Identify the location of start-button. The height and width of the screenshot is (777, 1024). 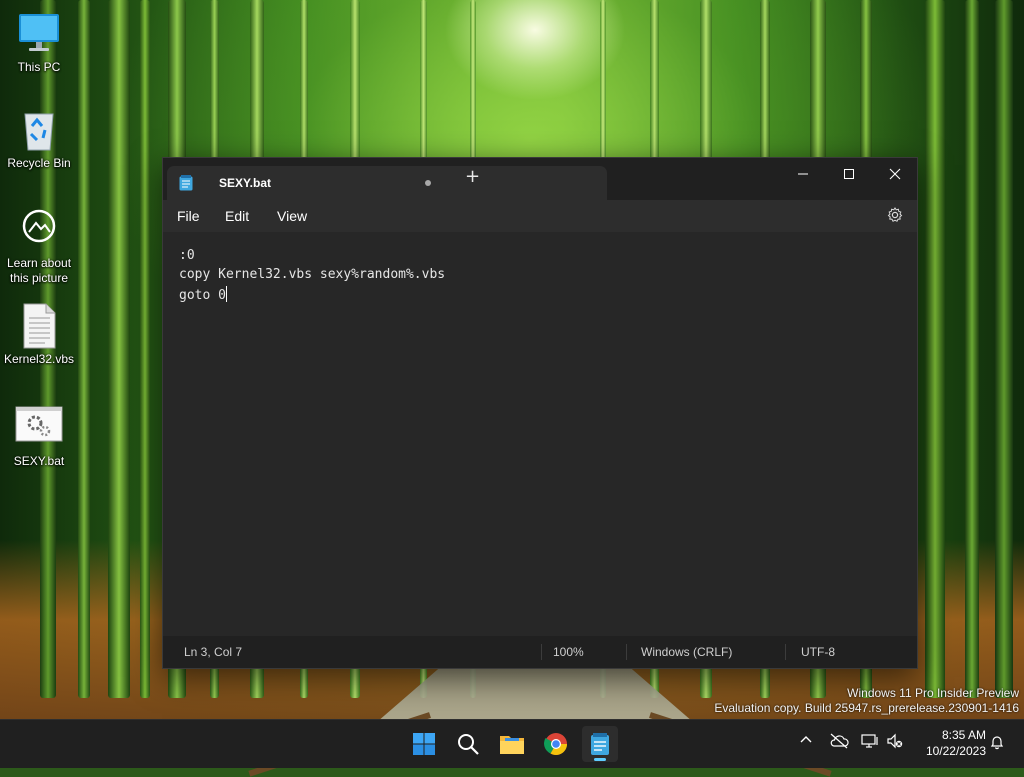
(424, 744).